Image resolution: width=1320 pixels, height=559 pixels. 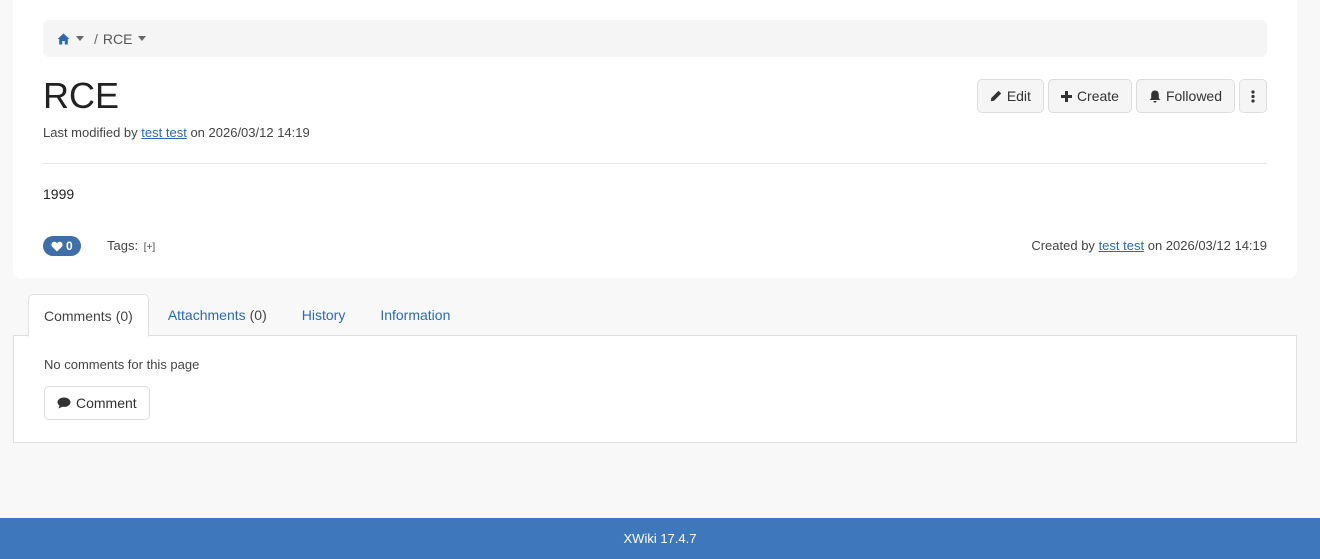 What do you see at coordinates (122, 364) in the screenshot?
I see `no-comments-message: No comments for this page` at bounding box center [122, 364].